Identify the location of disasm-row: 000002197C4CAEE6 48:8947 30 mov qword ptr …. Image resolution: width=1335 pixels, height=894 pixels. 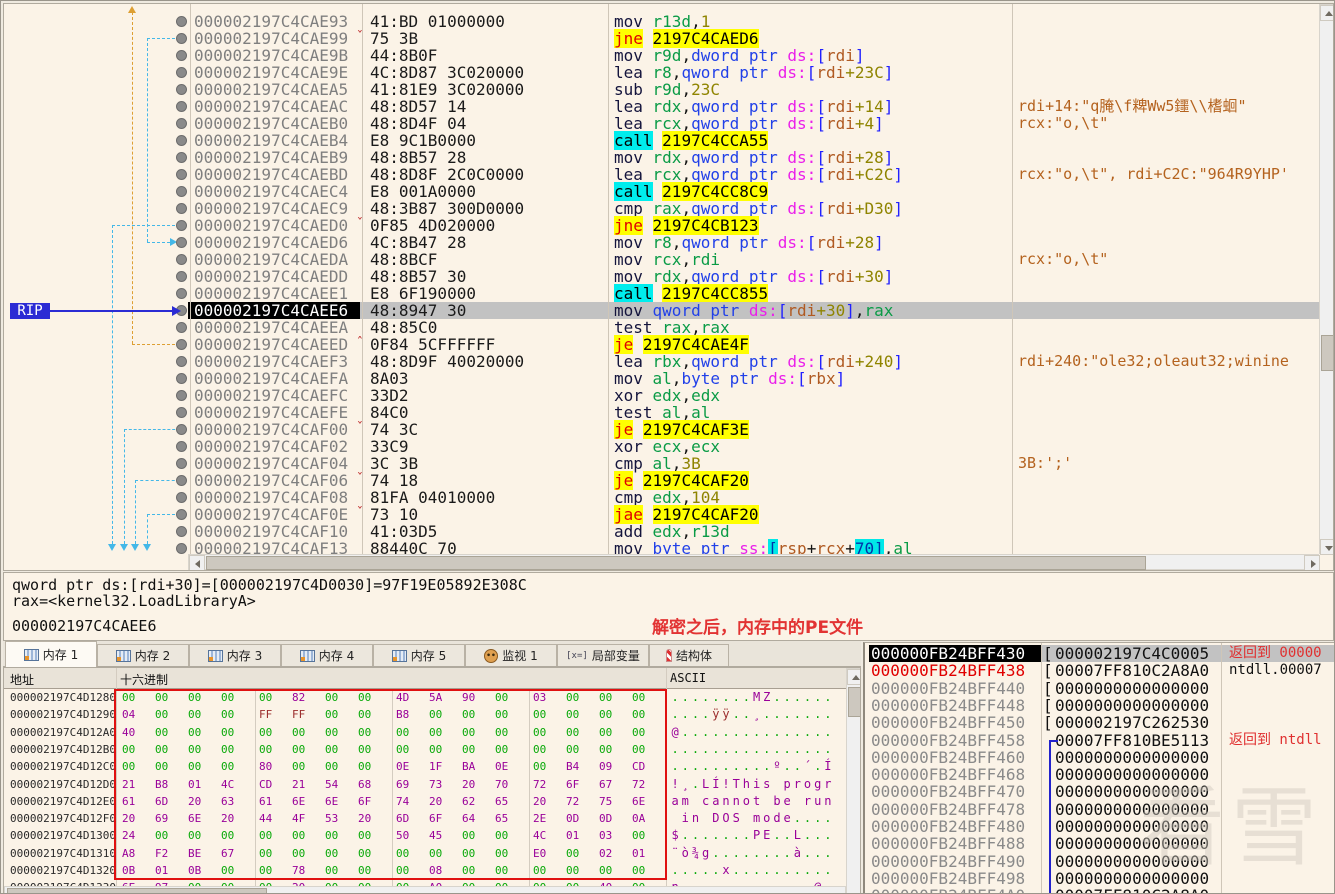
(753, 310).